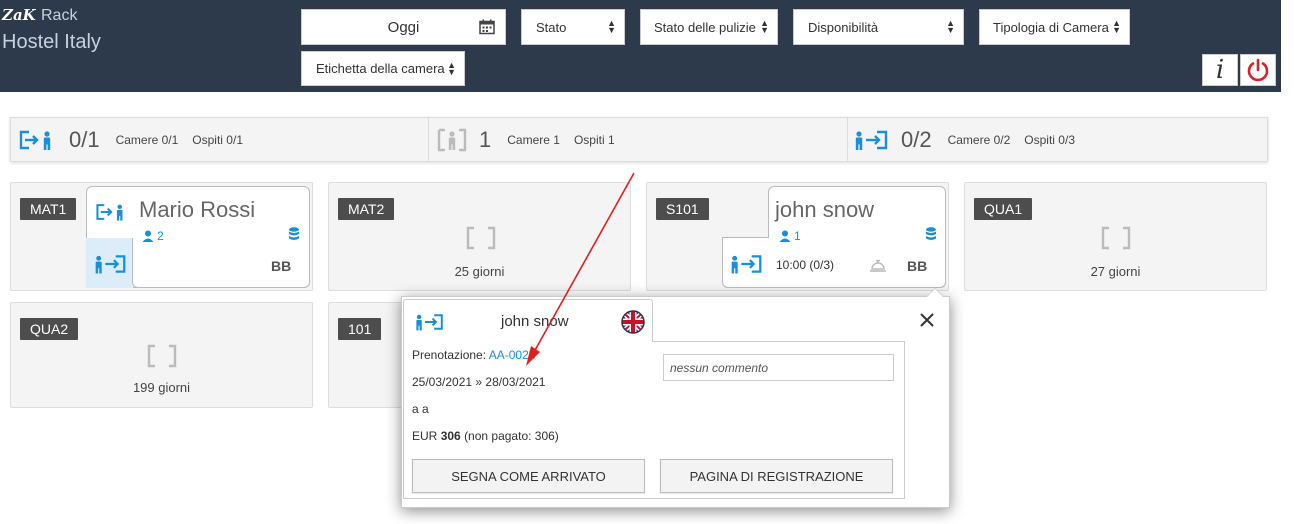 The image size is (1294, 524). Describe the element at coordinates (916, 139) in the screenshot. I see `summary-checkout-count: 0/2` at that location.